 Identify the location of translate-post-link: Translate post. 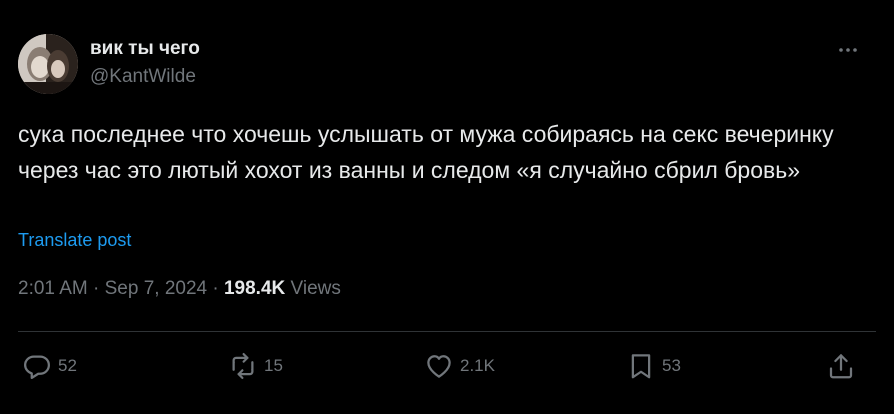
(74, 240).